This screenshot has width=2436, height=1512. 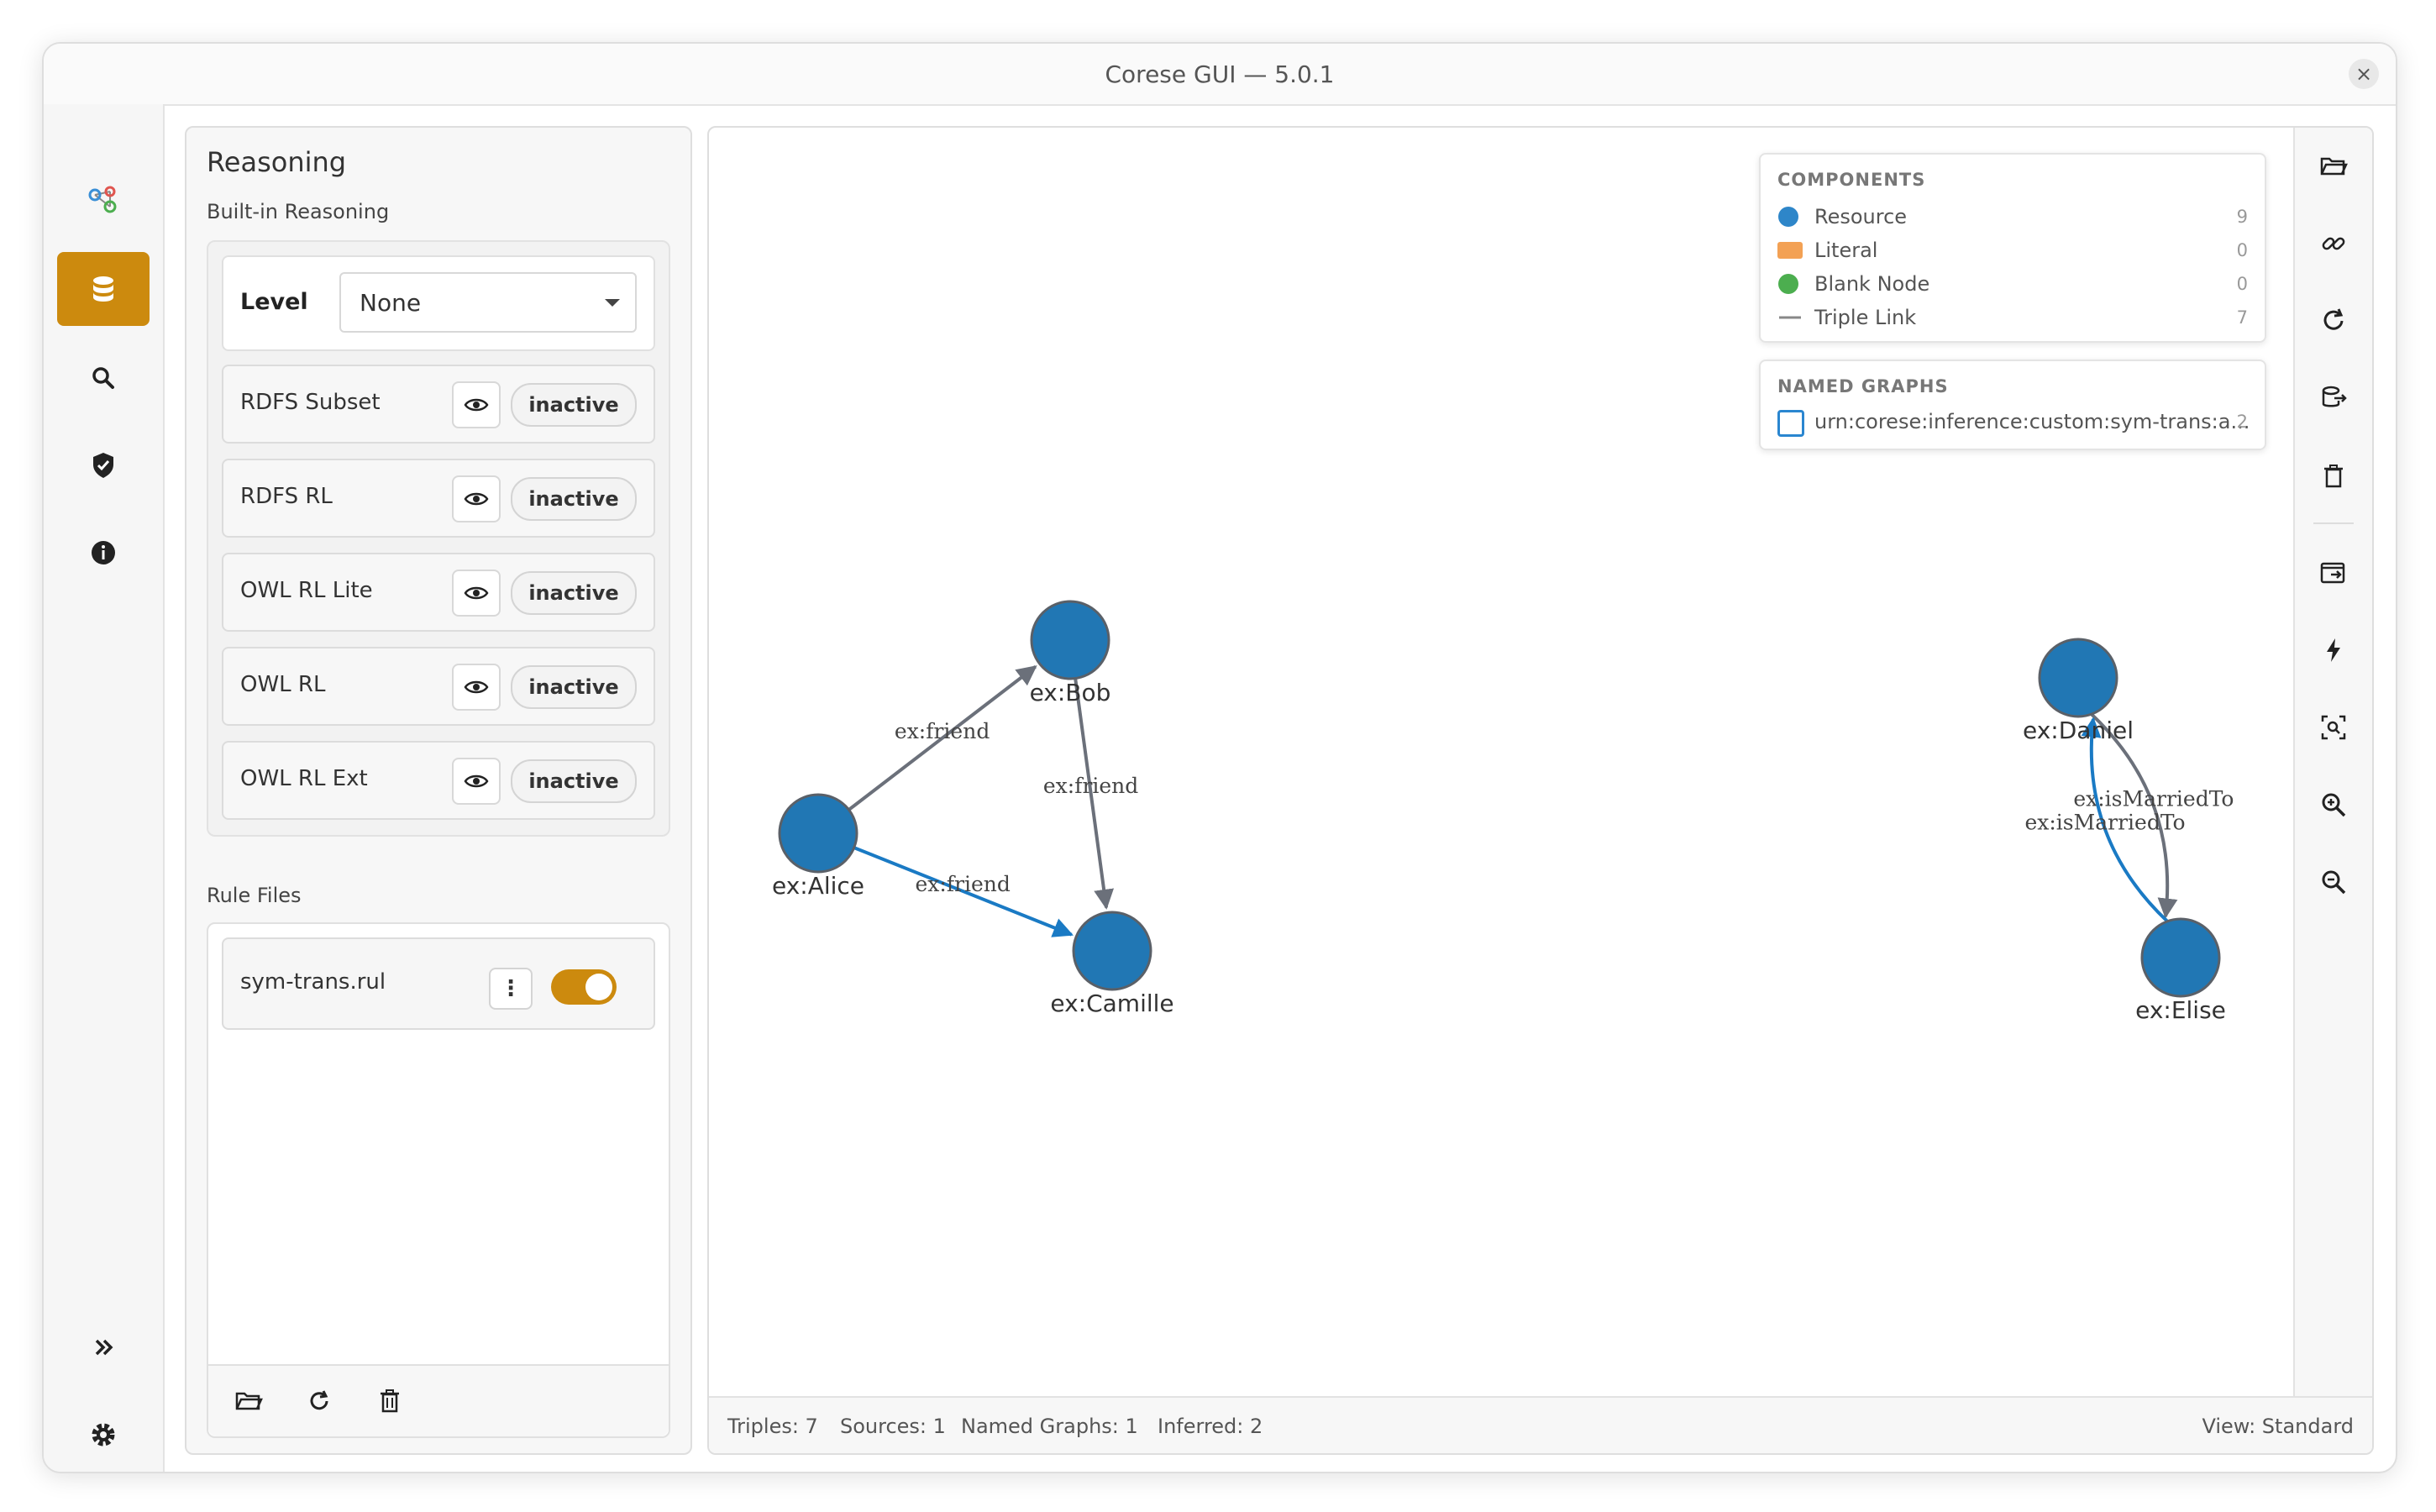 What do you see at coordinates (2012, 283) in the screenshot?
I see `legend-item-blank-node: Blank Node 0` at bounding box center [2012, 283].